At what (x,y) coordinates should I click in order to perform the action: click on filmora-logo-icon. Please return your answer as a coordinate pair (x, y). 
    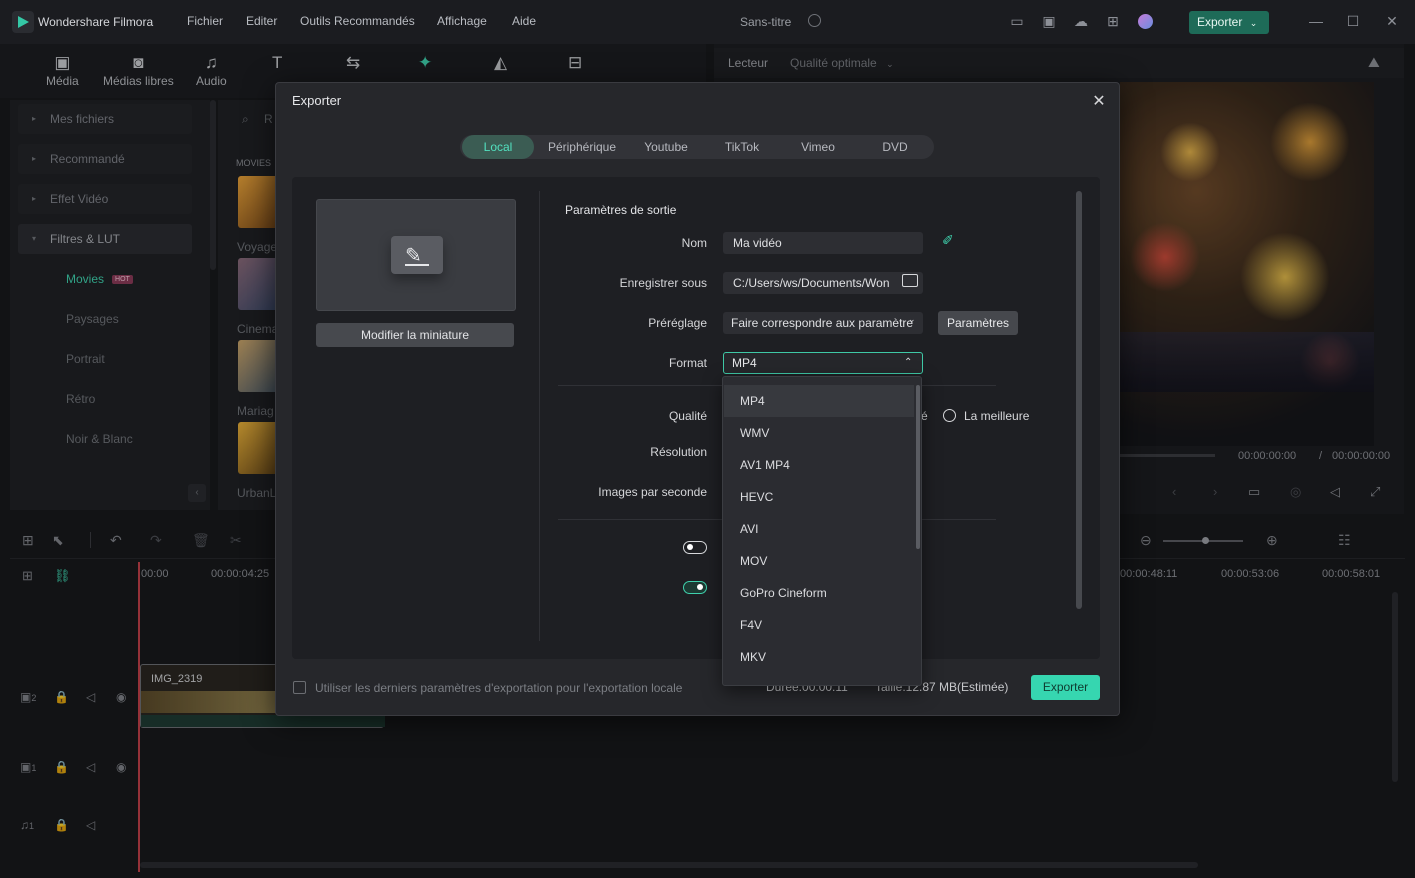
    Looking at the image, I should click on (23, 22).